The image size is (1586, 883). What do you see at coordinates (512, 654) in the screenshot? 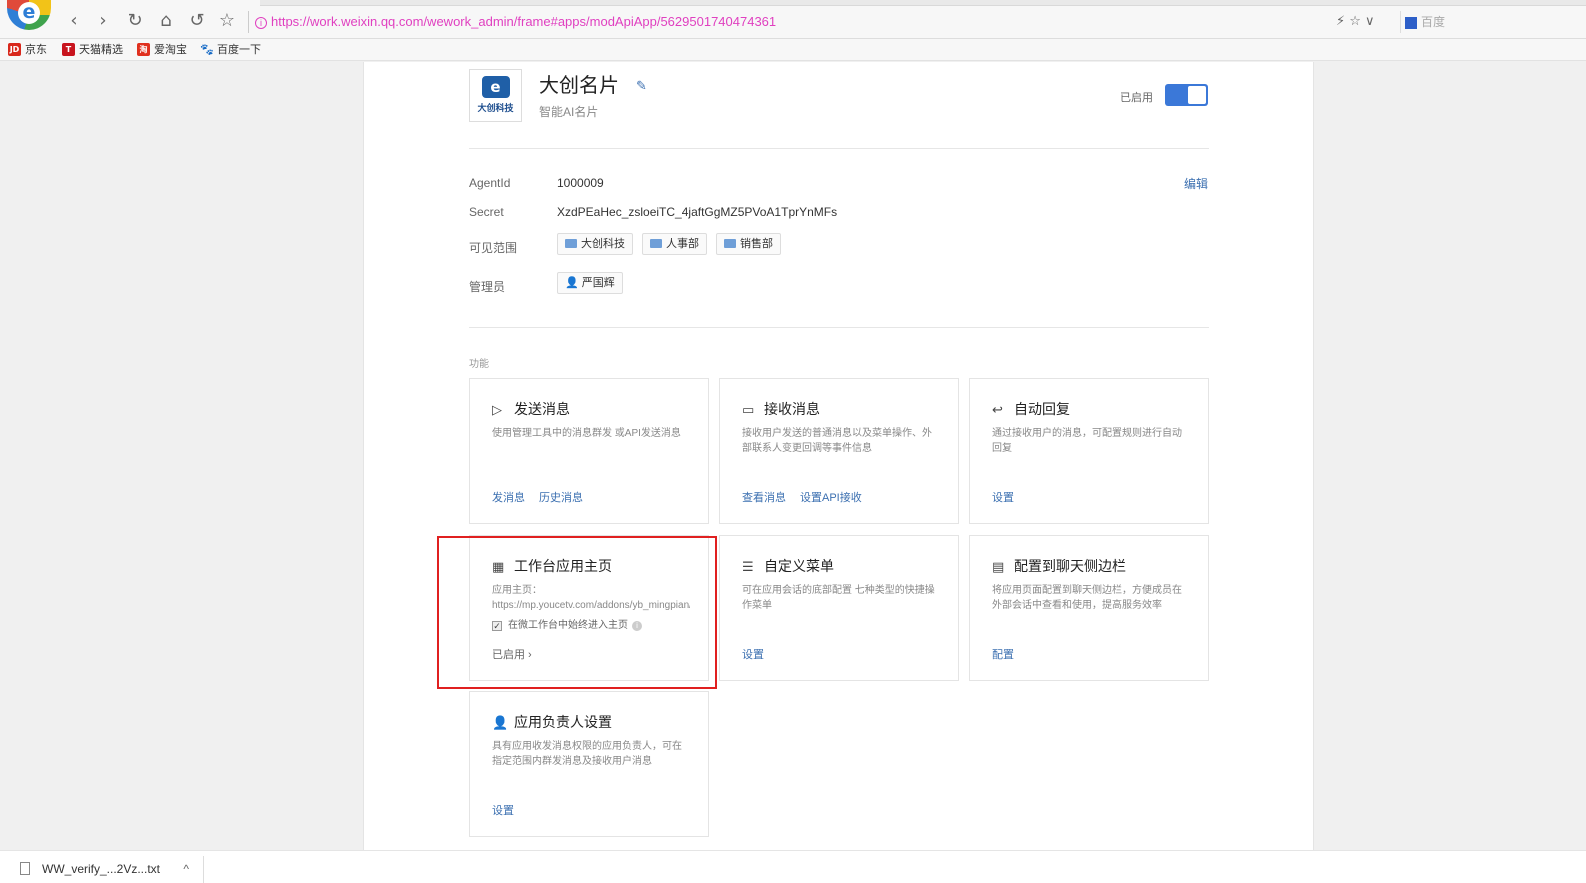
I see `homepage-enabled-link: 已启用 ›` at bounding box center [512, 654].